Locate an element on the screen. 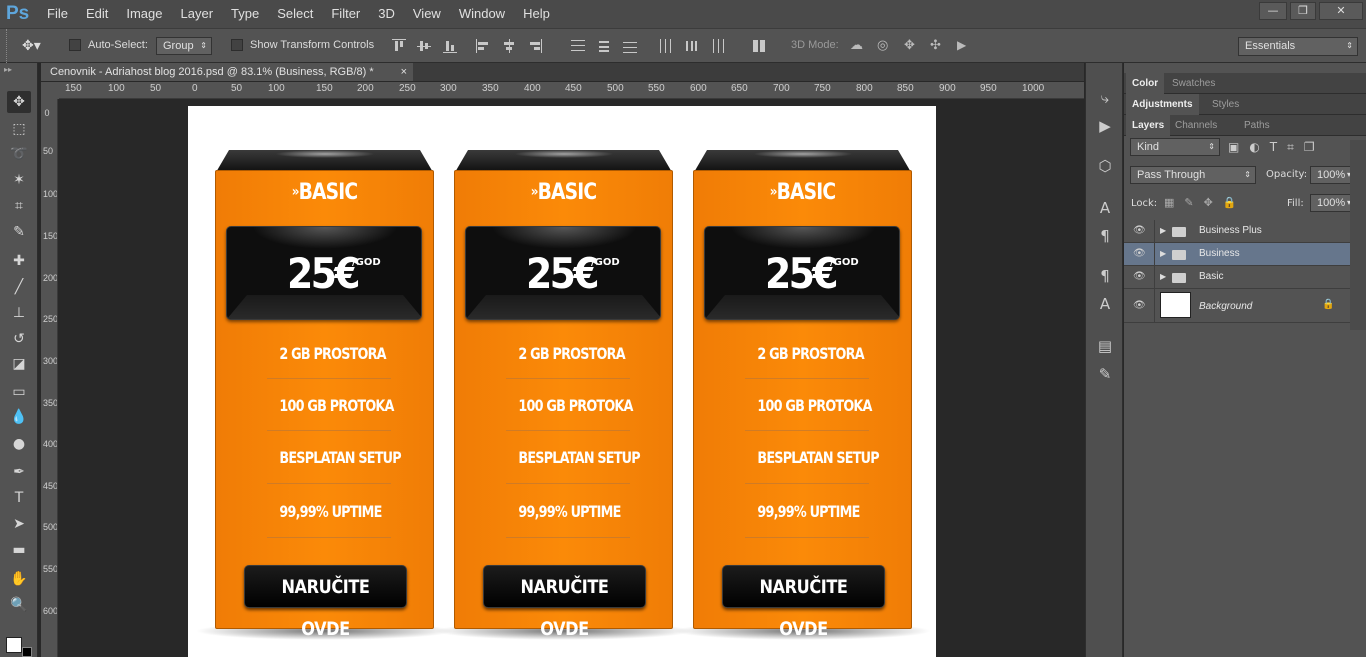 This screenshot has height=657, width=1366. tab-color: Color is located at coordinates (1145, 83).